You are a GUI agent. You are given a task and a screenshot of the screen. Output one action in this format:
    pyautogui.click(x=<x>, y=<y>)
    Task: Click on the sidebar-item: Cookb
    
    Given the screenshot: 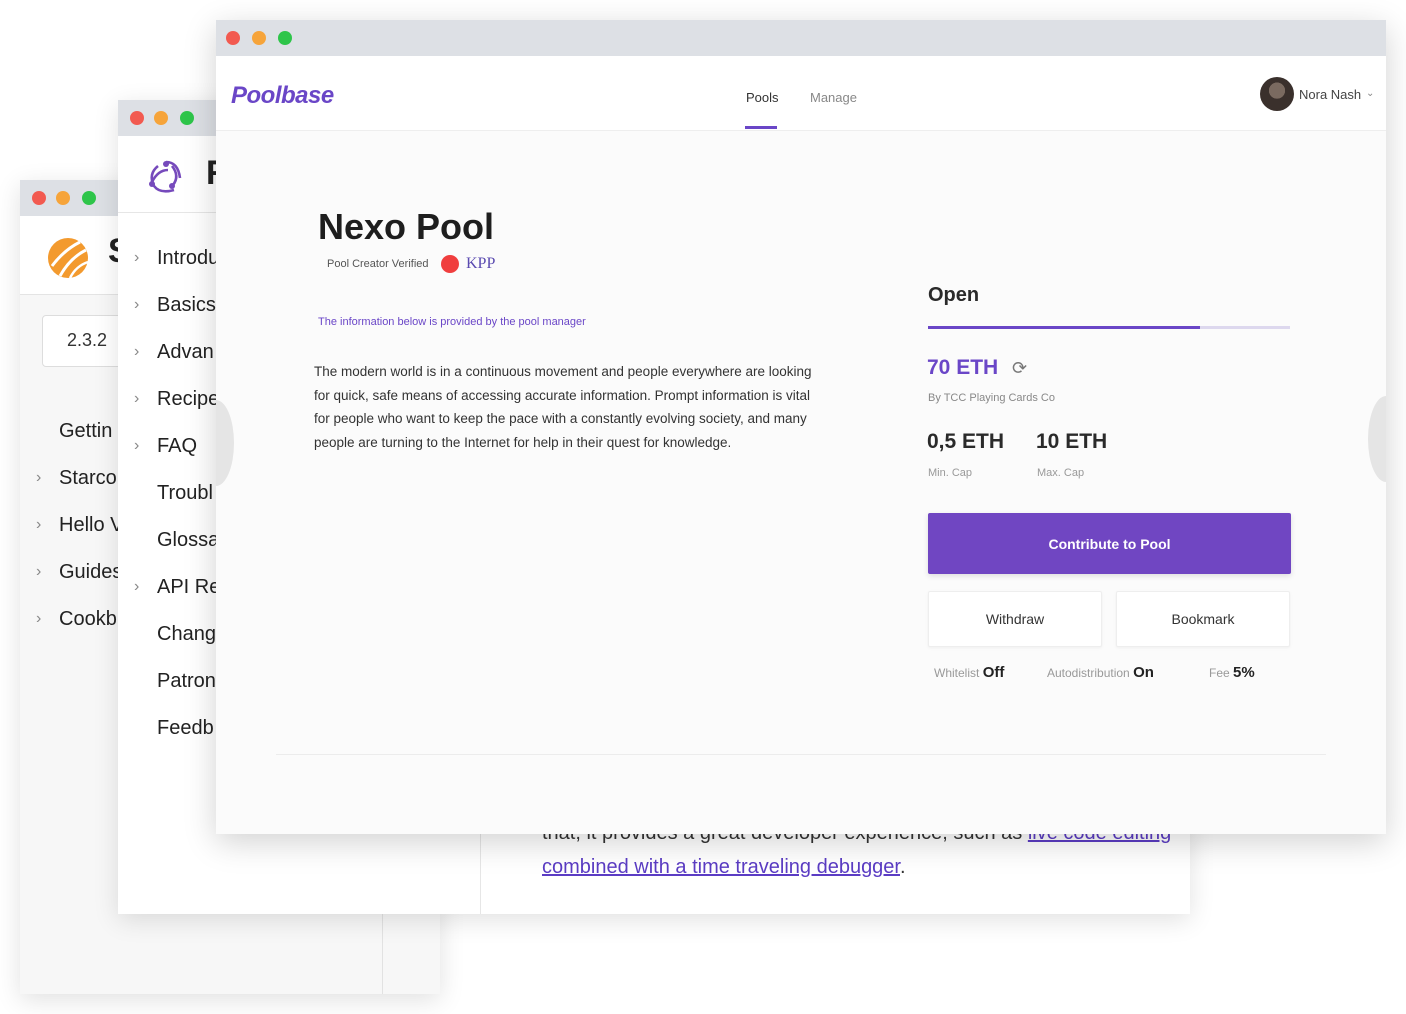 What is the action you would take?
    pyautogui.click(x=88, y=619)
    